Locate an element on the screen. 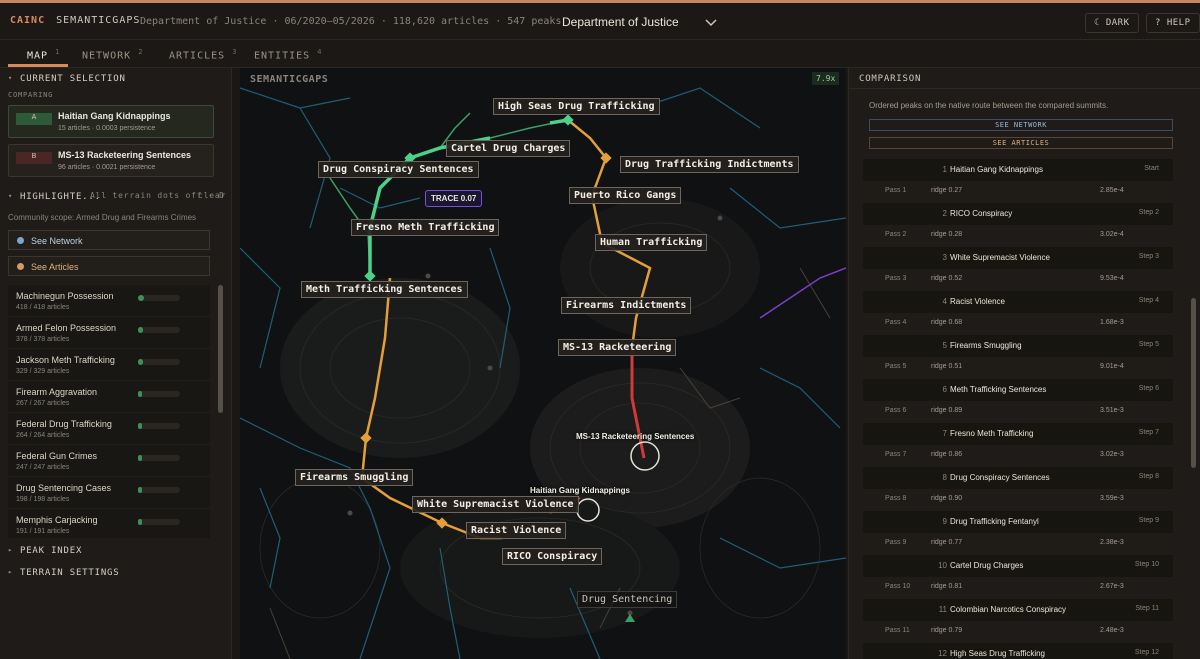  see-network-button: SEE NETWORK is located at coordinates (1021, 125).